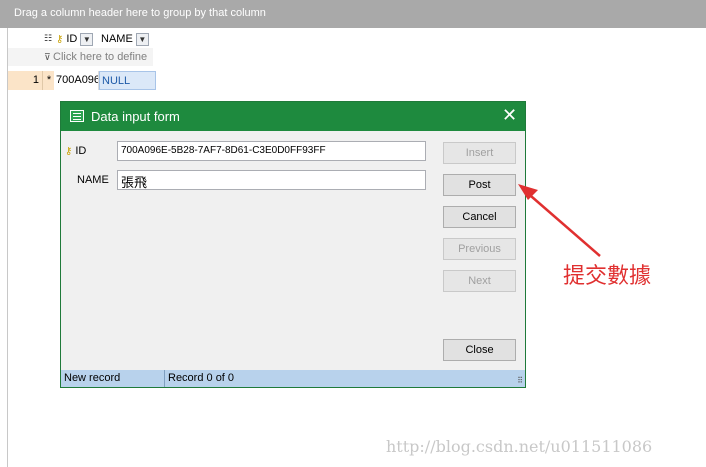  Describe the element at coordinates (519, 446) in the screenshot. I see `watermark: http://blog.csdn.net/u011511086` at that location.